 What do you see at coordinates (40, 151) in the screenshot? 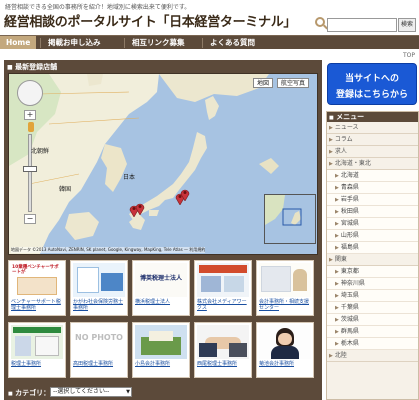
I see `map-label-north-korea: 北朝鮮` at bounding box center [40, 151].